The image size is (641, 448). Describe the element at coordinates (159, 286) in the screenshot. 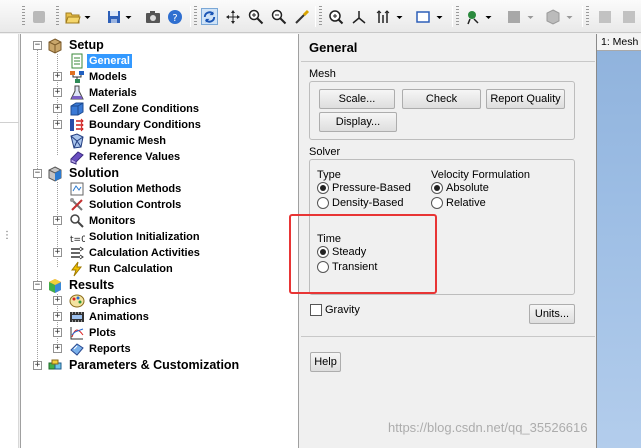

I see `tree-item-results: − Results` at that location.